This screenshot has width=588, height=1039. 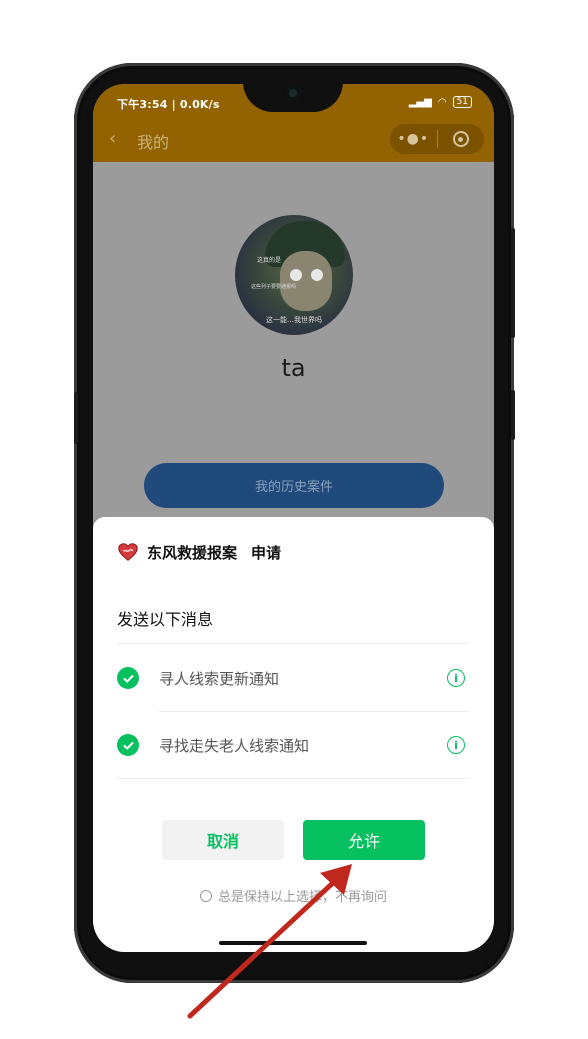 What do you see at coordinates (76, 418) in the screenshot?
I see `volume-button` at bounding box center [76, 418].